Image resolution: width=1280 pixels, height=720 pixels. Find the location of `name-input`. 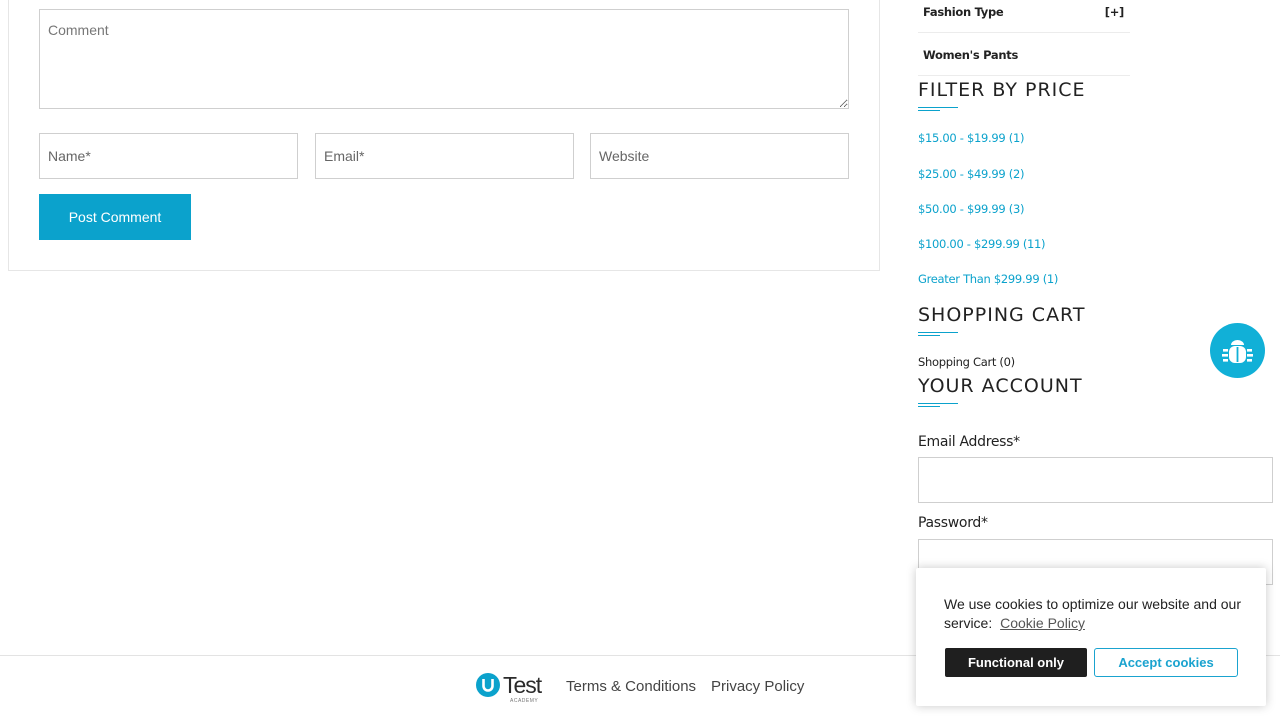

name-input is located at coordinates (168, 156).